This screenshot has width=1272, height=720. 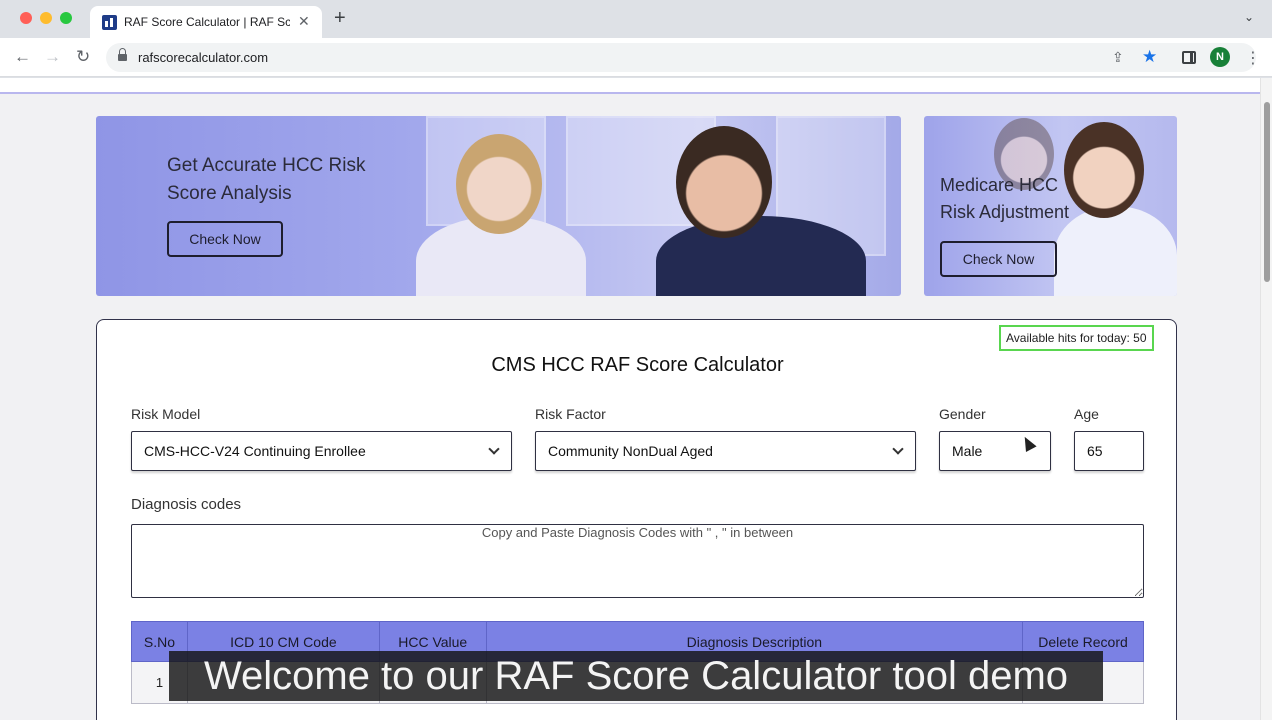 I want to click on risk-model-label: Risk Model, so click(x=166, y=414).